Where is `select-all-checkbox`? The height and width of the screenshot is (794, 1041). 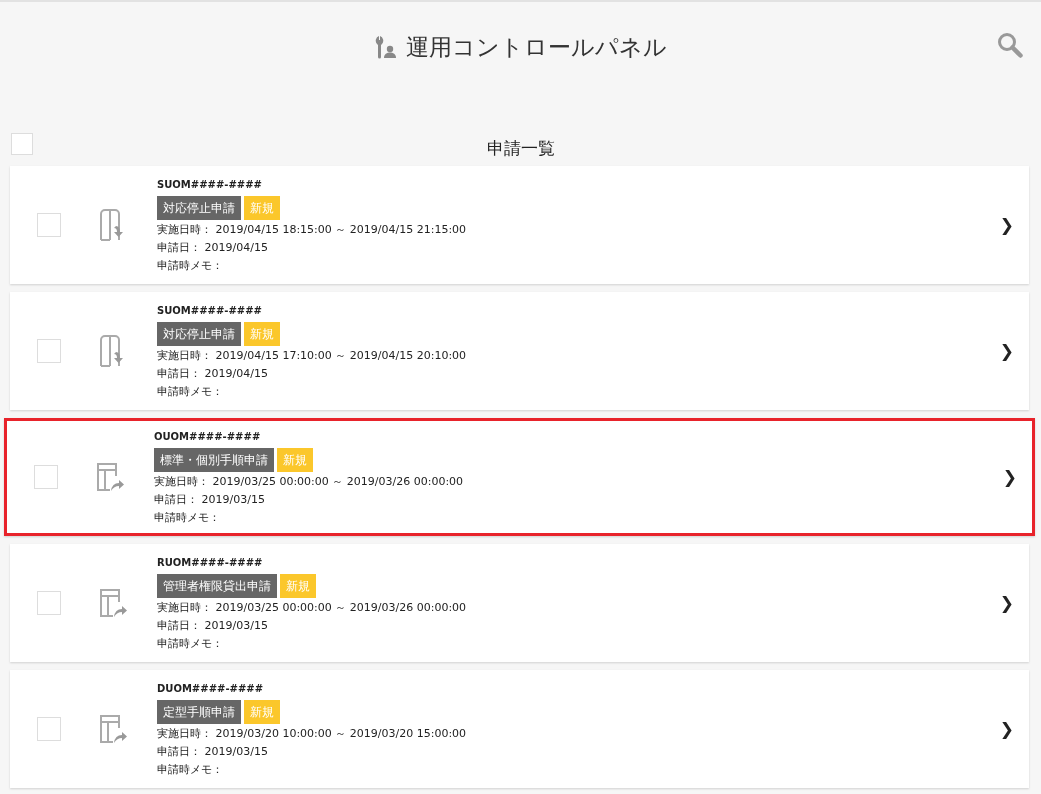 select-all-checkbox is located at coordinates (22, 144).